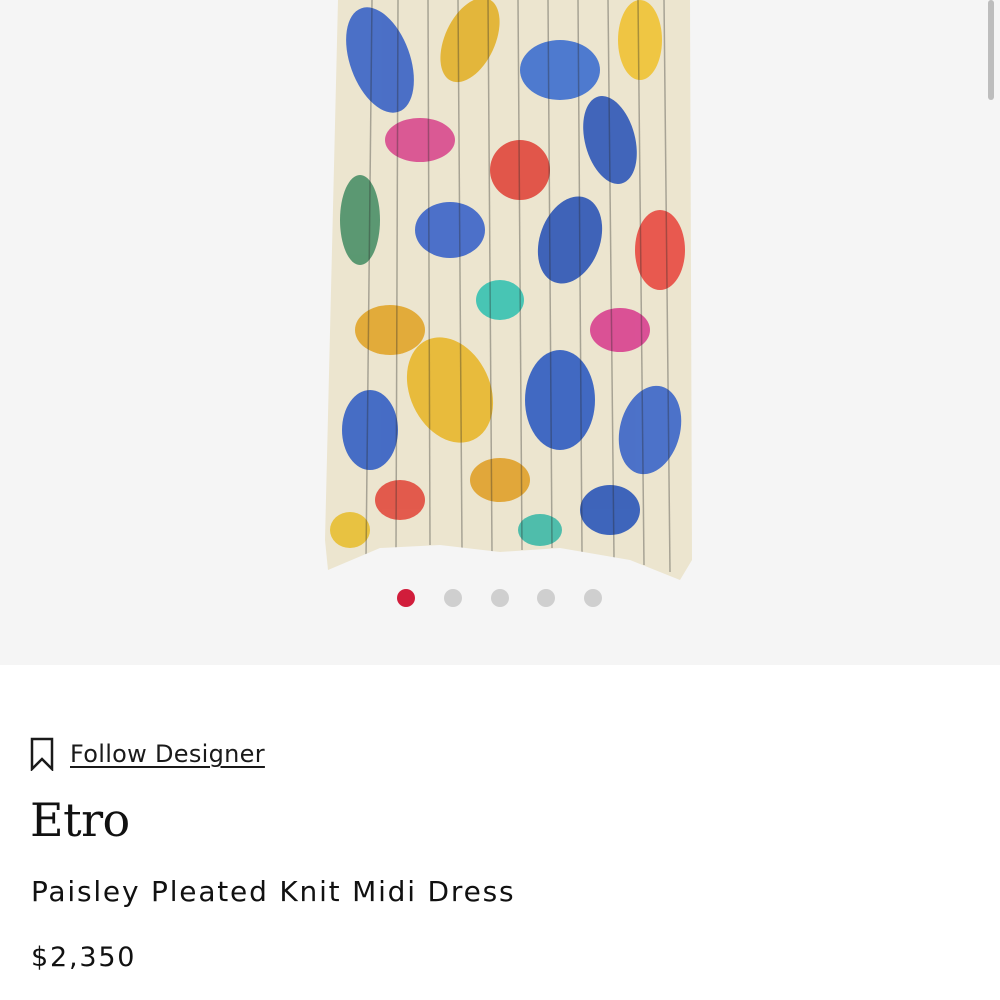  I want to click on bookmark-icon, so click(42, 754).